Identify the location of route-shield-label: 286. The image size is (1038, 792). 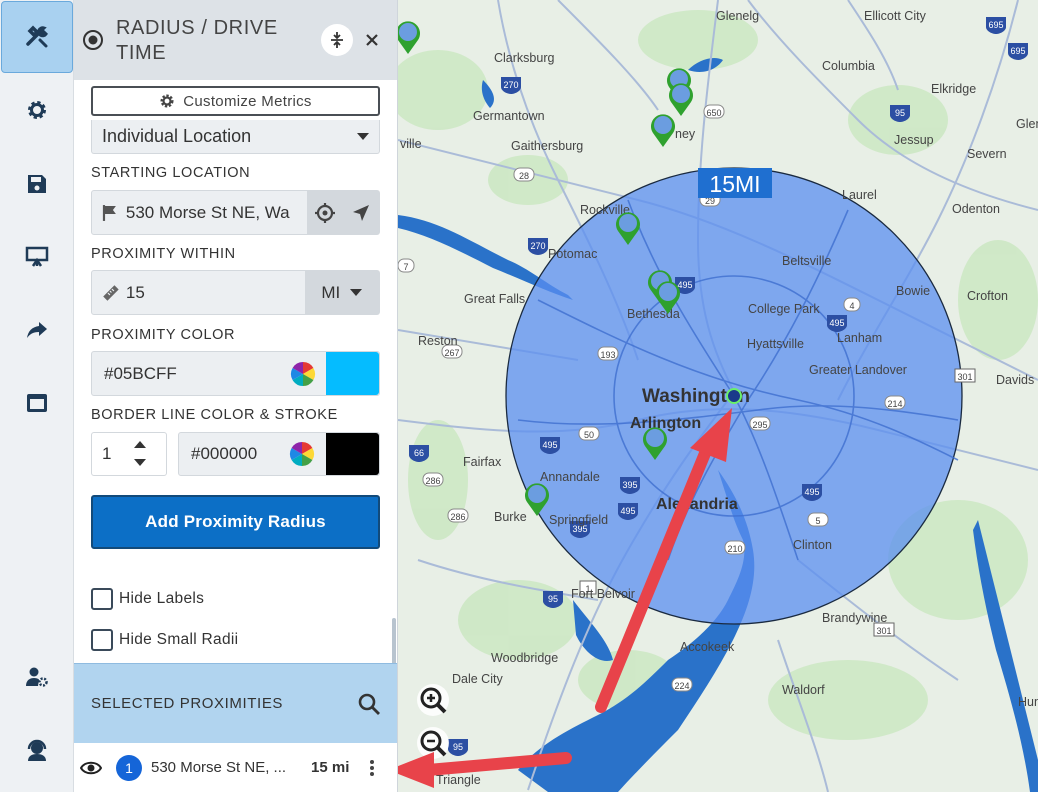
(432, 481).